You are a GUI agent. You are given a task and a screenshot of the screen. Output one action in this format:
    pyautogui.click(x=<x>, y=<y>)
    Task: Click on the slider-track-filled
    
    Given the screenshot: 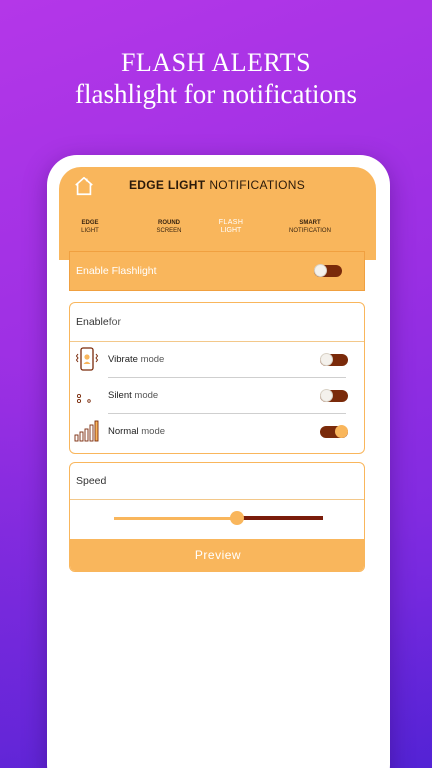 What is the action you would take?
    pyautogui.click(x=175, y=518)
    